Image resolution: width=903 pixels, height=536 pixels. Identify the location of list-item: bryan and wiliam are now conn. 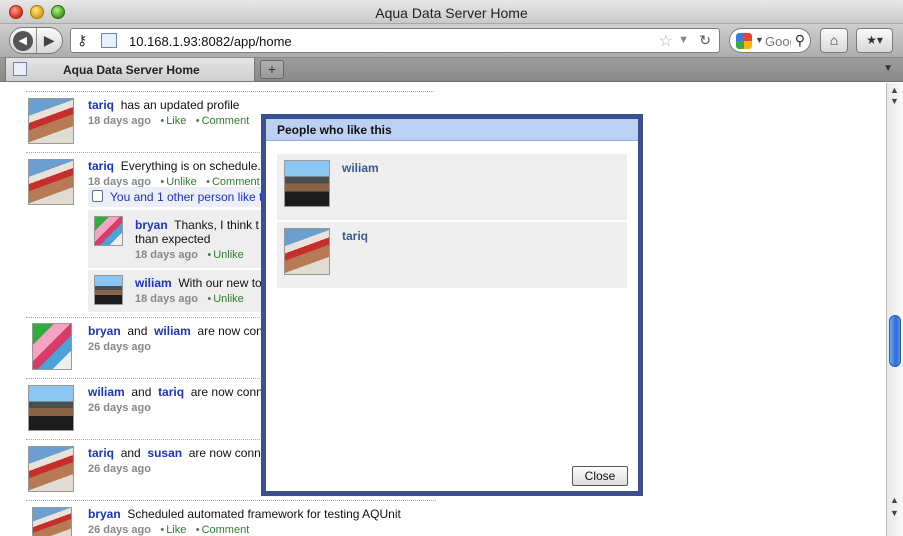
(179, 331).